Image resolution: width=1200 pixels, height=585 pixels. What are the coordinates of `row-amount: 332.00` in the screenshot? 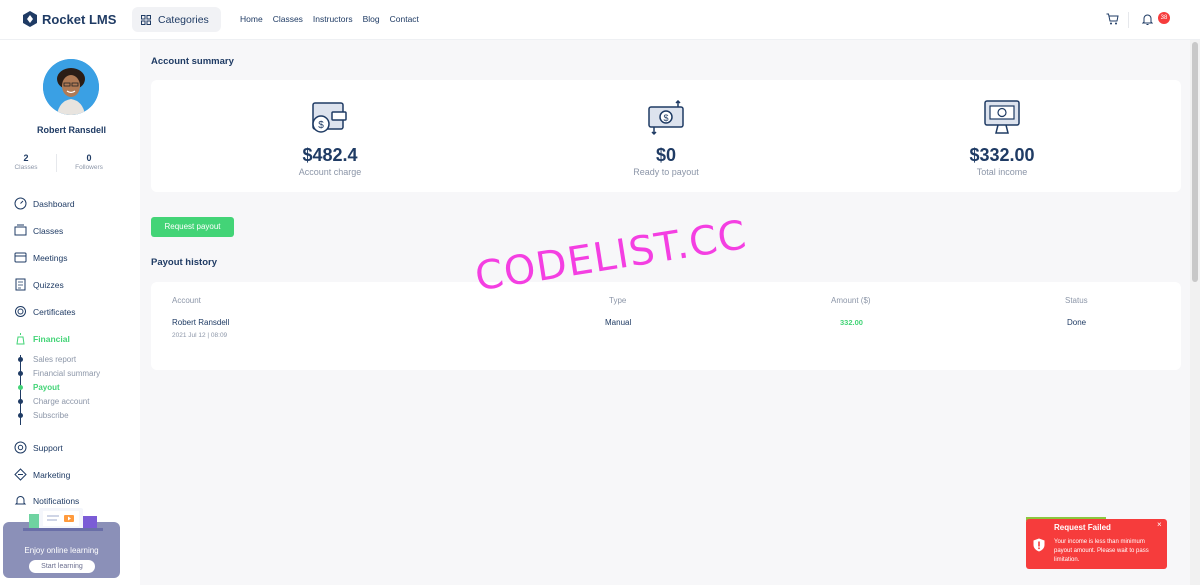 It's located at (851, 322).